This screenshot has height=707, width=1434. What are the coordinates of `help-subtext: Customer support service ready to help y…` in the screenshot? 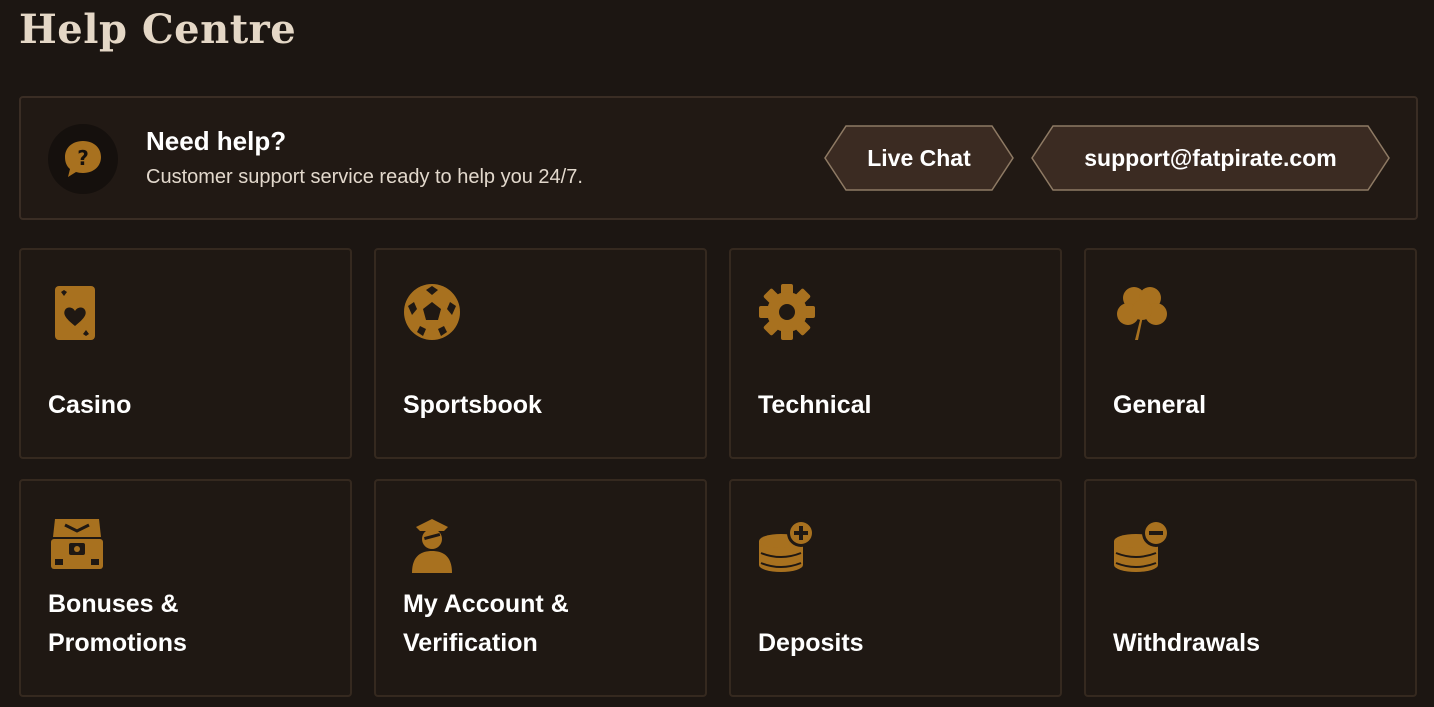 It's located at (364, 177).